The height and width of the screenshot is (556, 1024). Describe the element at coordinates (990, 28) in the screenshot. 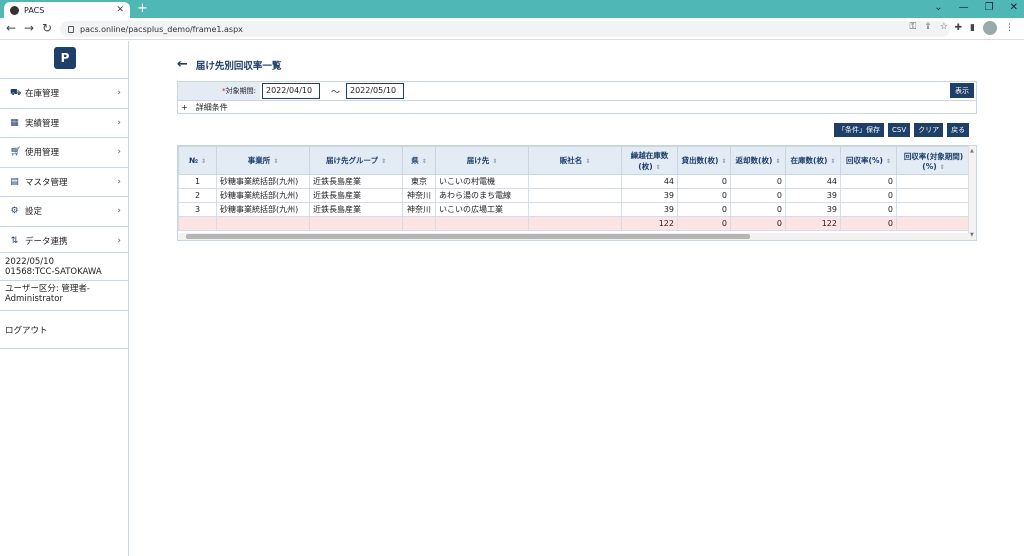

I see `profile-avatar` at that location.